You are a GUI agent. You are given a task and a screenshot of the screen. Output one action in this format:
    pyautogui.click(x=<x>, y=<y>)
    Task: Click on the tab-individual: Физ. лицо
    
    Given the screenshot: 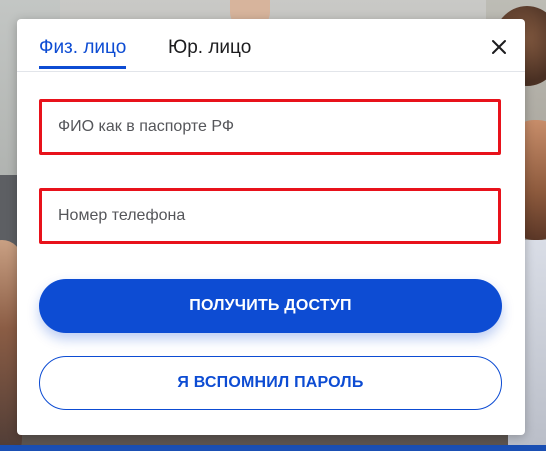 What is the action you would take?
    pyautogui.click(x=83, y=53)
    